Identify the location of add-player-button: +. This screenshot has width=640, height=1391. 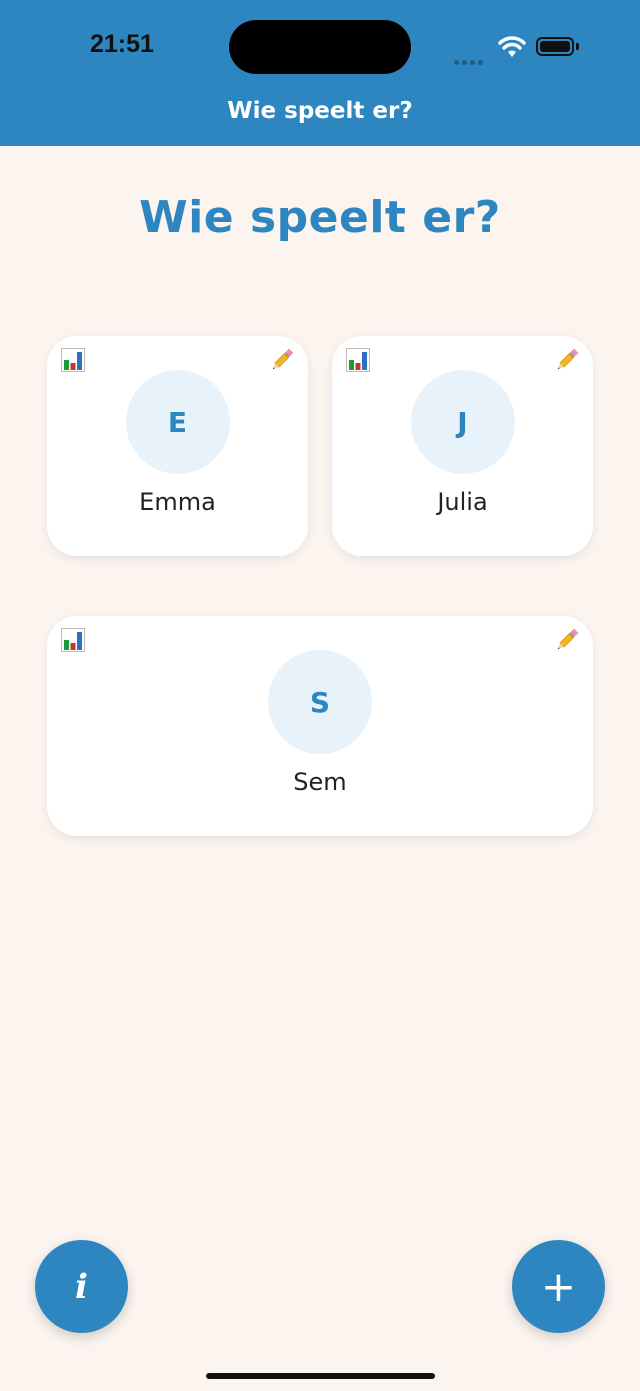
(558, 1286).